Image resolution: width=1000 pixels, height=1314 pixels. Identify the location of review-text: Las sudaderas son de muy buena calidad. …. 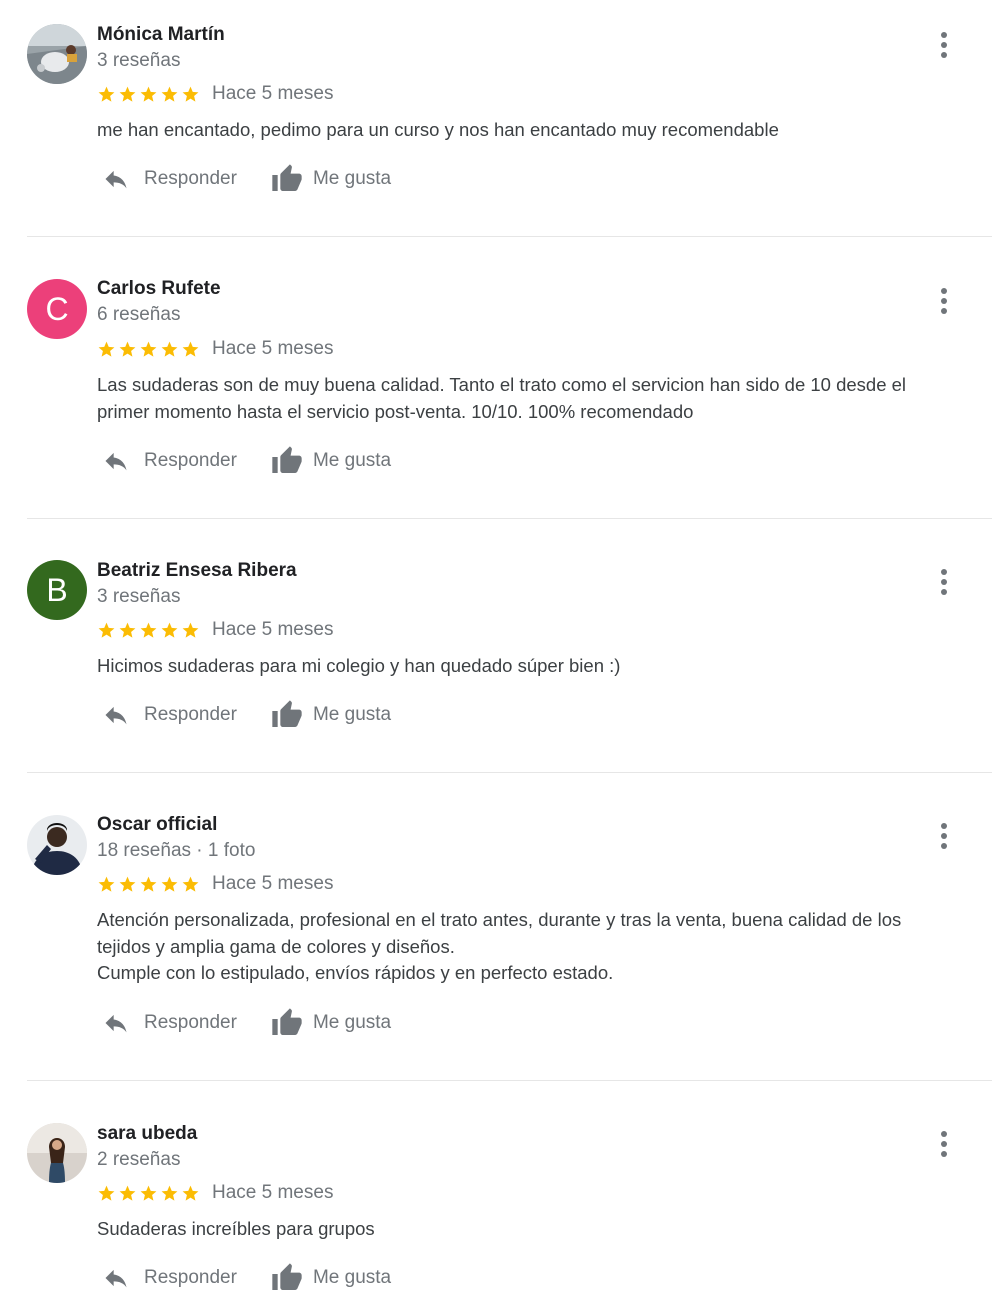
(502, 398).